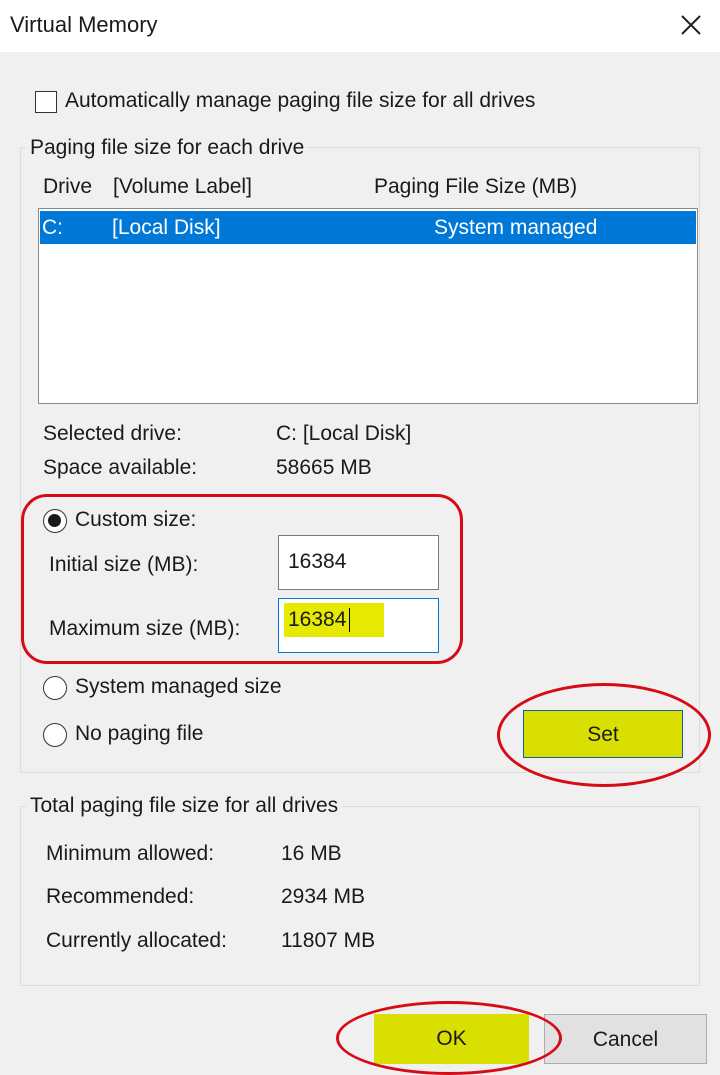  Describe the element at coordinates (112, 433) in the screenshot. I see `selected-drive-label: Selected drive:` at that location.